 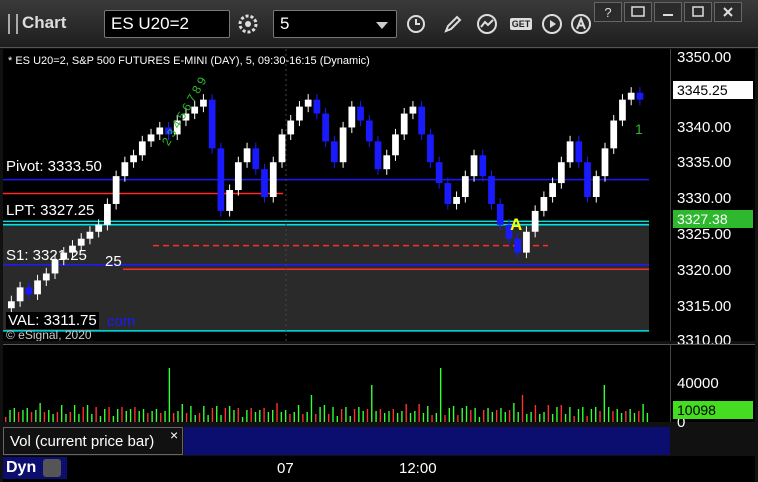 I want to click on get-data-icon: GET, so click(x=521, y=24).